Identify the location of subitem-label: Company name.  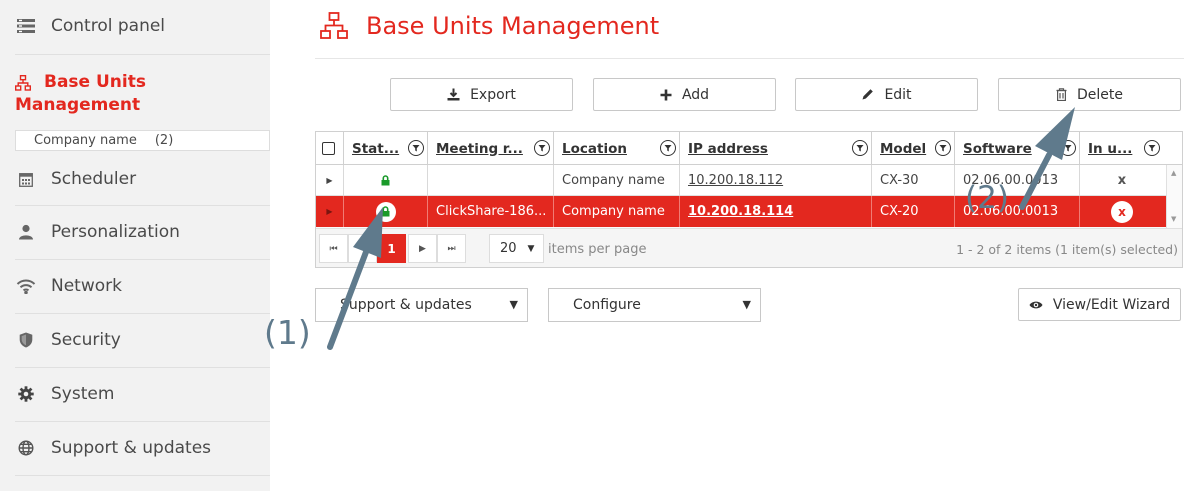
(85, 140).